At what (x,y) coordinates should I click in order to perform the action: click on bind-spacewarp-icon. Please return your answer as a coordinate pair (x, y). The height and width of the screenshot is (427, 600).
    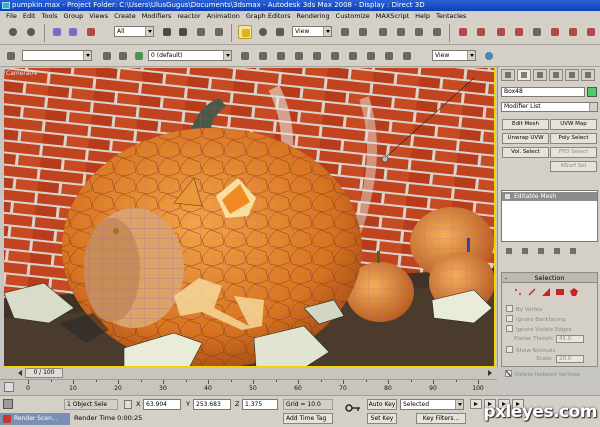
    Looking at the image, I should click on (91, 32).